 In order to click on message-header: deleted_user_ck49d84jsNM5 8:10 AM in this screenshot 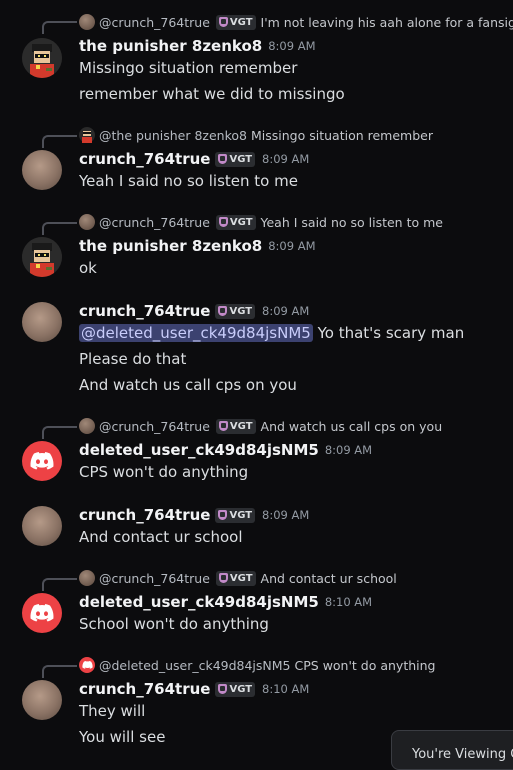, I will do `click(225, 602)`.